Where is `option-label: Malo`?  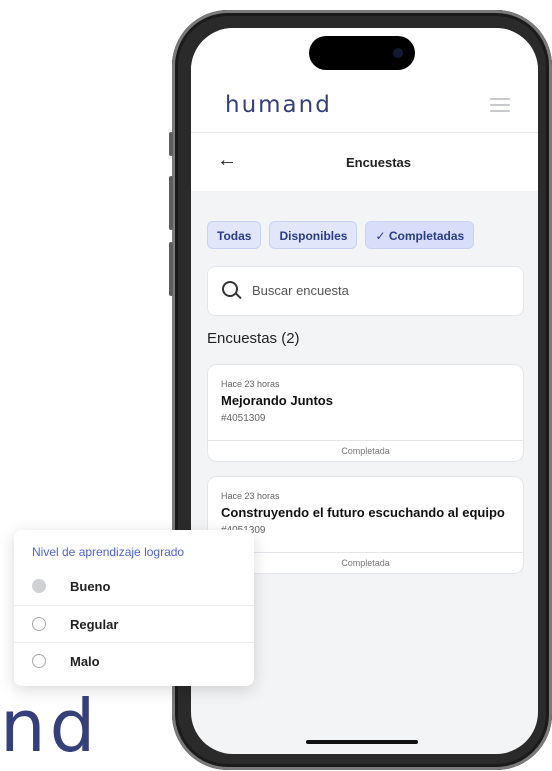 option-label: Malo is located at coordinates (85, 661).